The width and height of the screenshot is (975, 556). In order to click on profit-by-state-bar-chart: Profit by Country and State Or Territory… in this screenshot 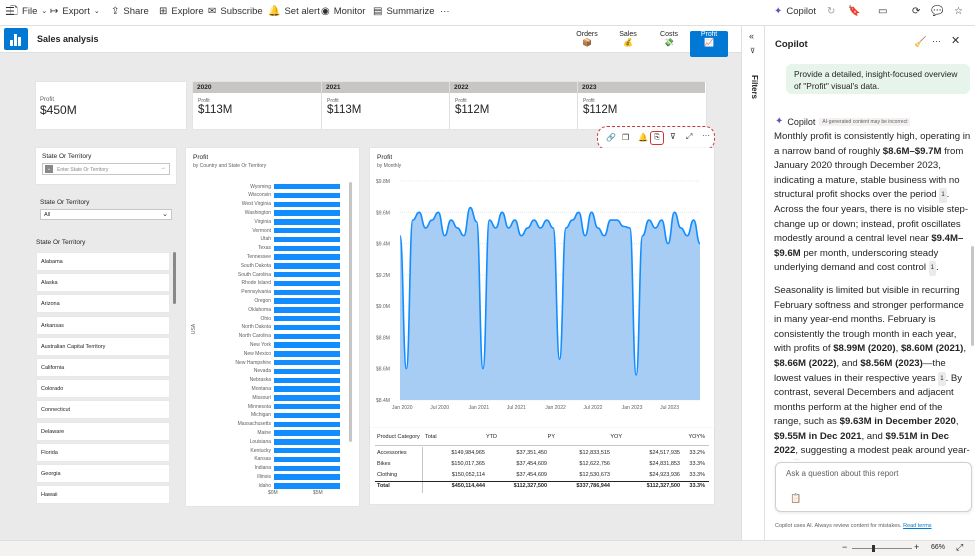, I will do `click(272, 327)`.